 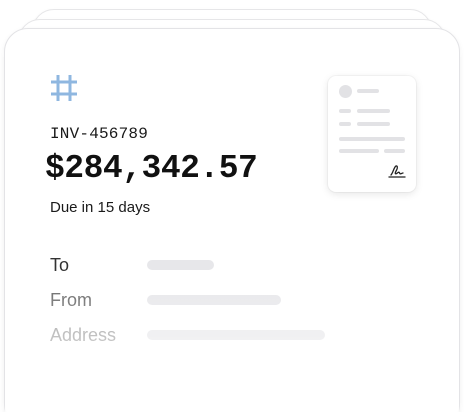 I want to click on invoice-number: INV-456789, so click(x=99, y=134).